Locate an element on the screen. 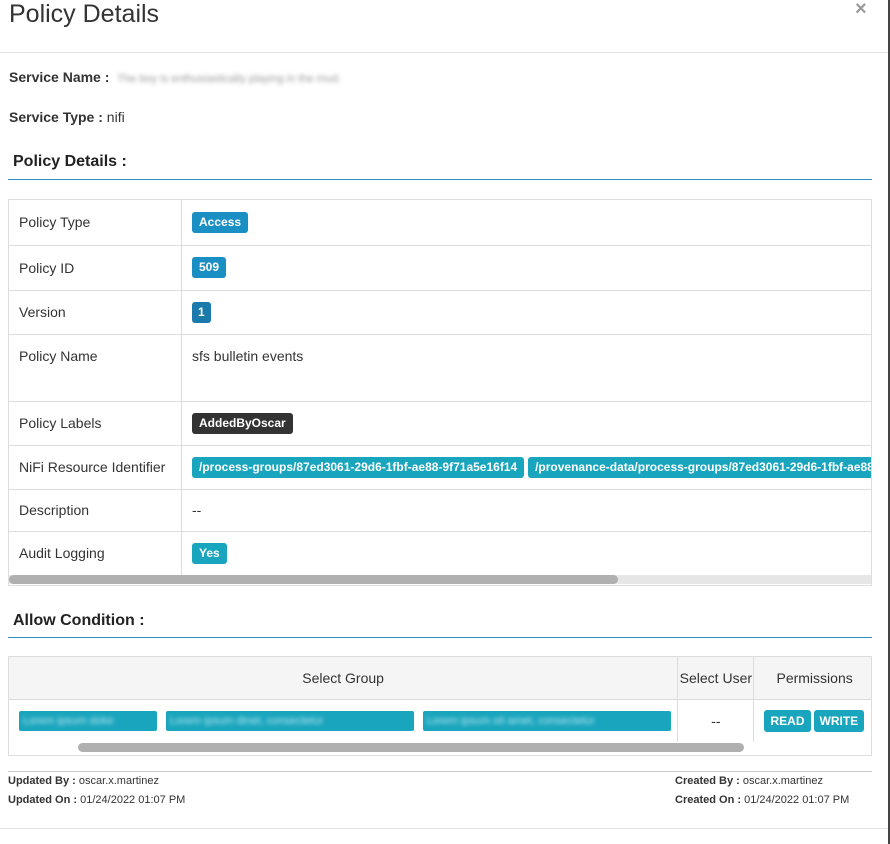  allow-condition-heading: Allow Condition : is located at coordinates (79, 620).